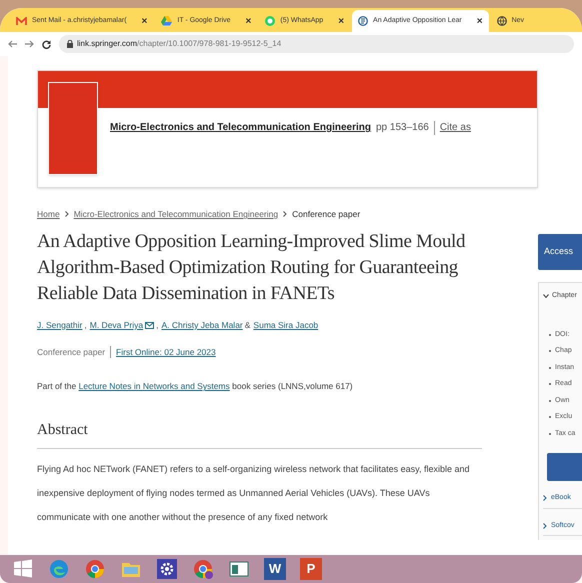 This screenshot has height=583, width=582. What do you see at coordinates (311, 569) in the screenshot?
I see `slides-icon: P` at bounding box center [311, 569].